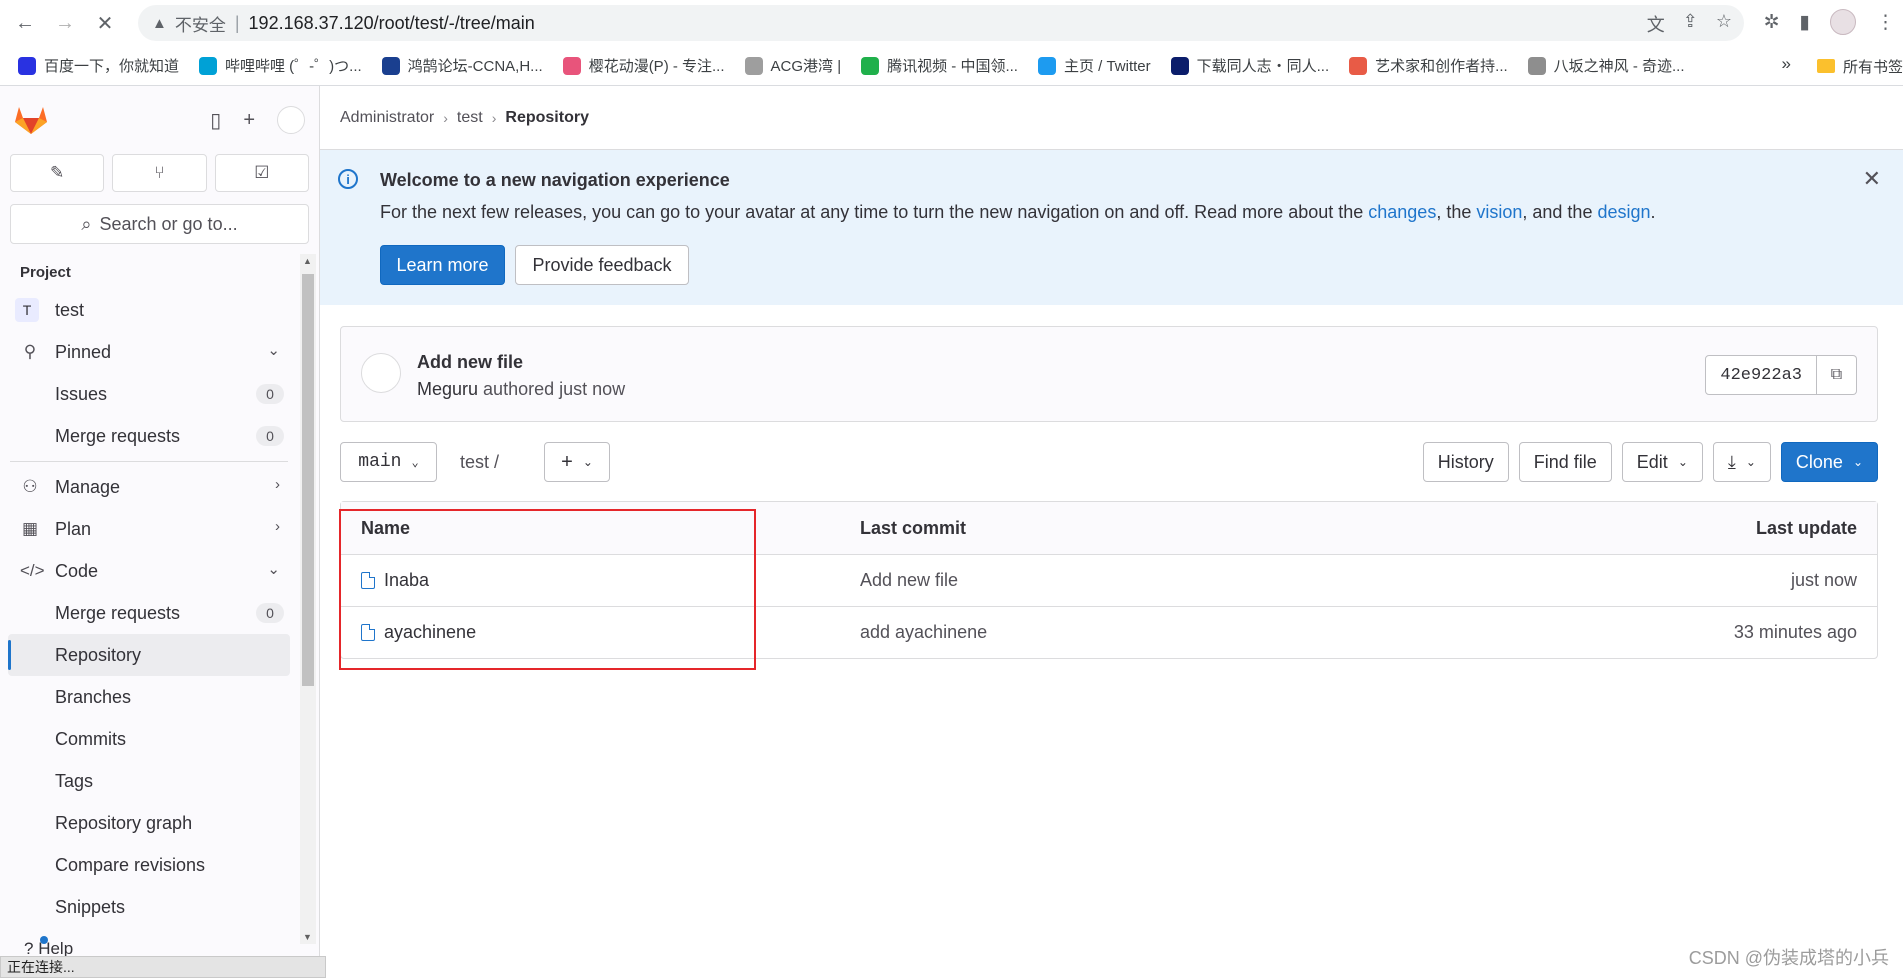  I want to click on close-icon: ✕, so click(1872, 179).